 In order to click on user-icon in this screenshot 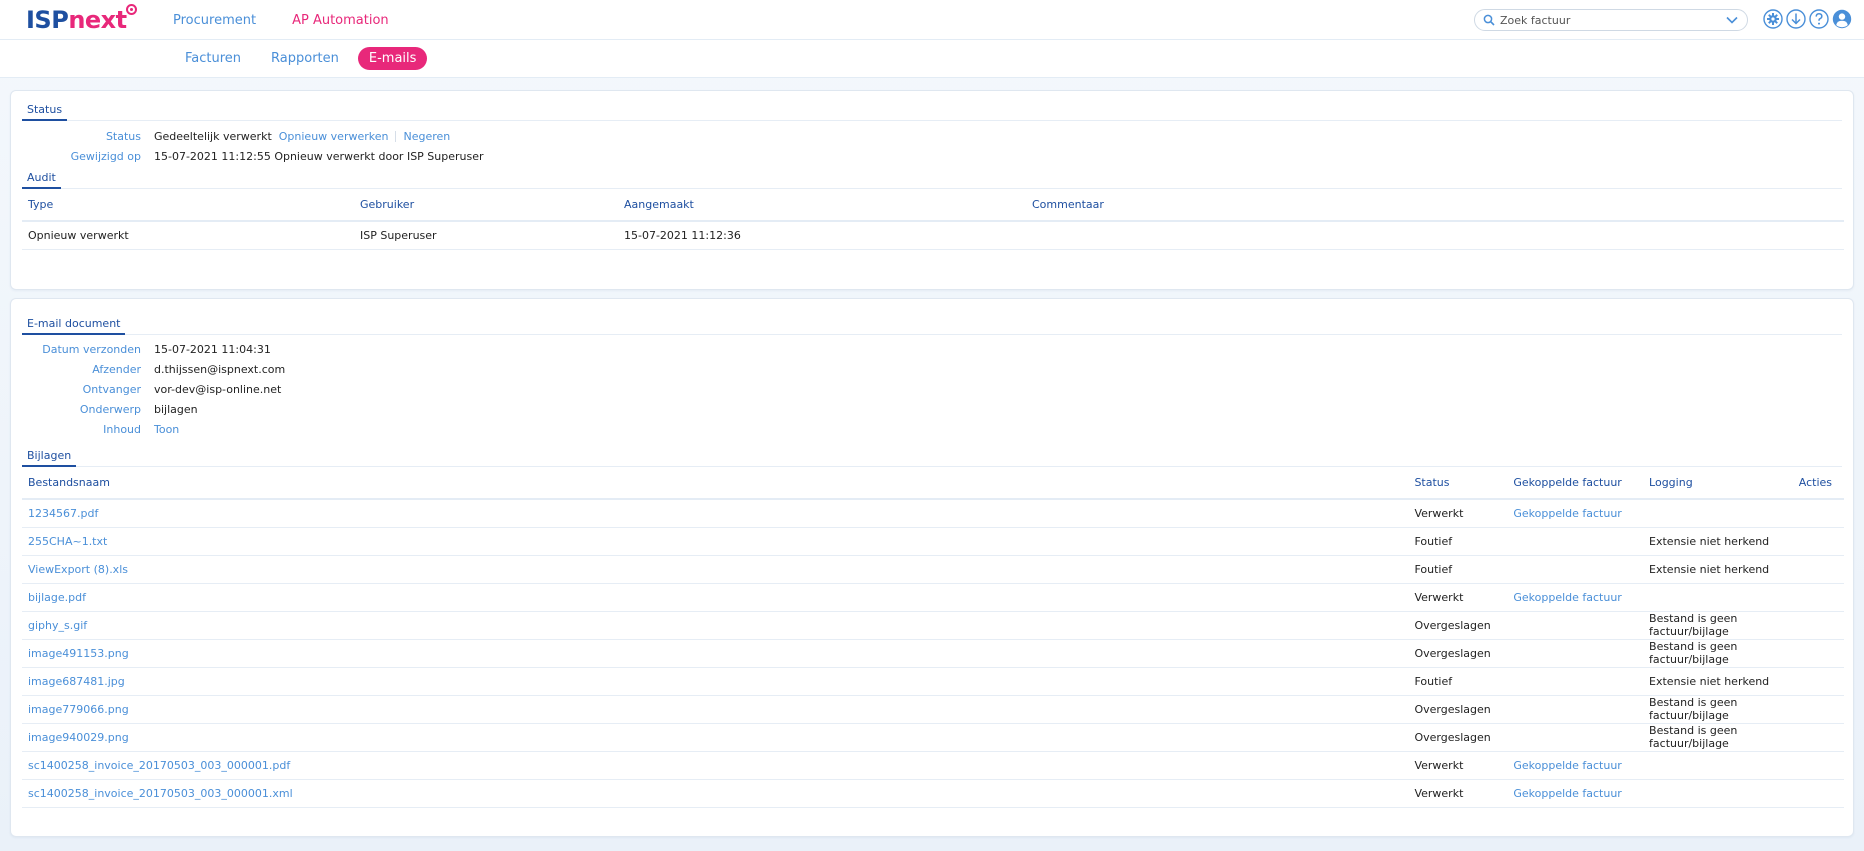, I will do `click(1842, 19)`.